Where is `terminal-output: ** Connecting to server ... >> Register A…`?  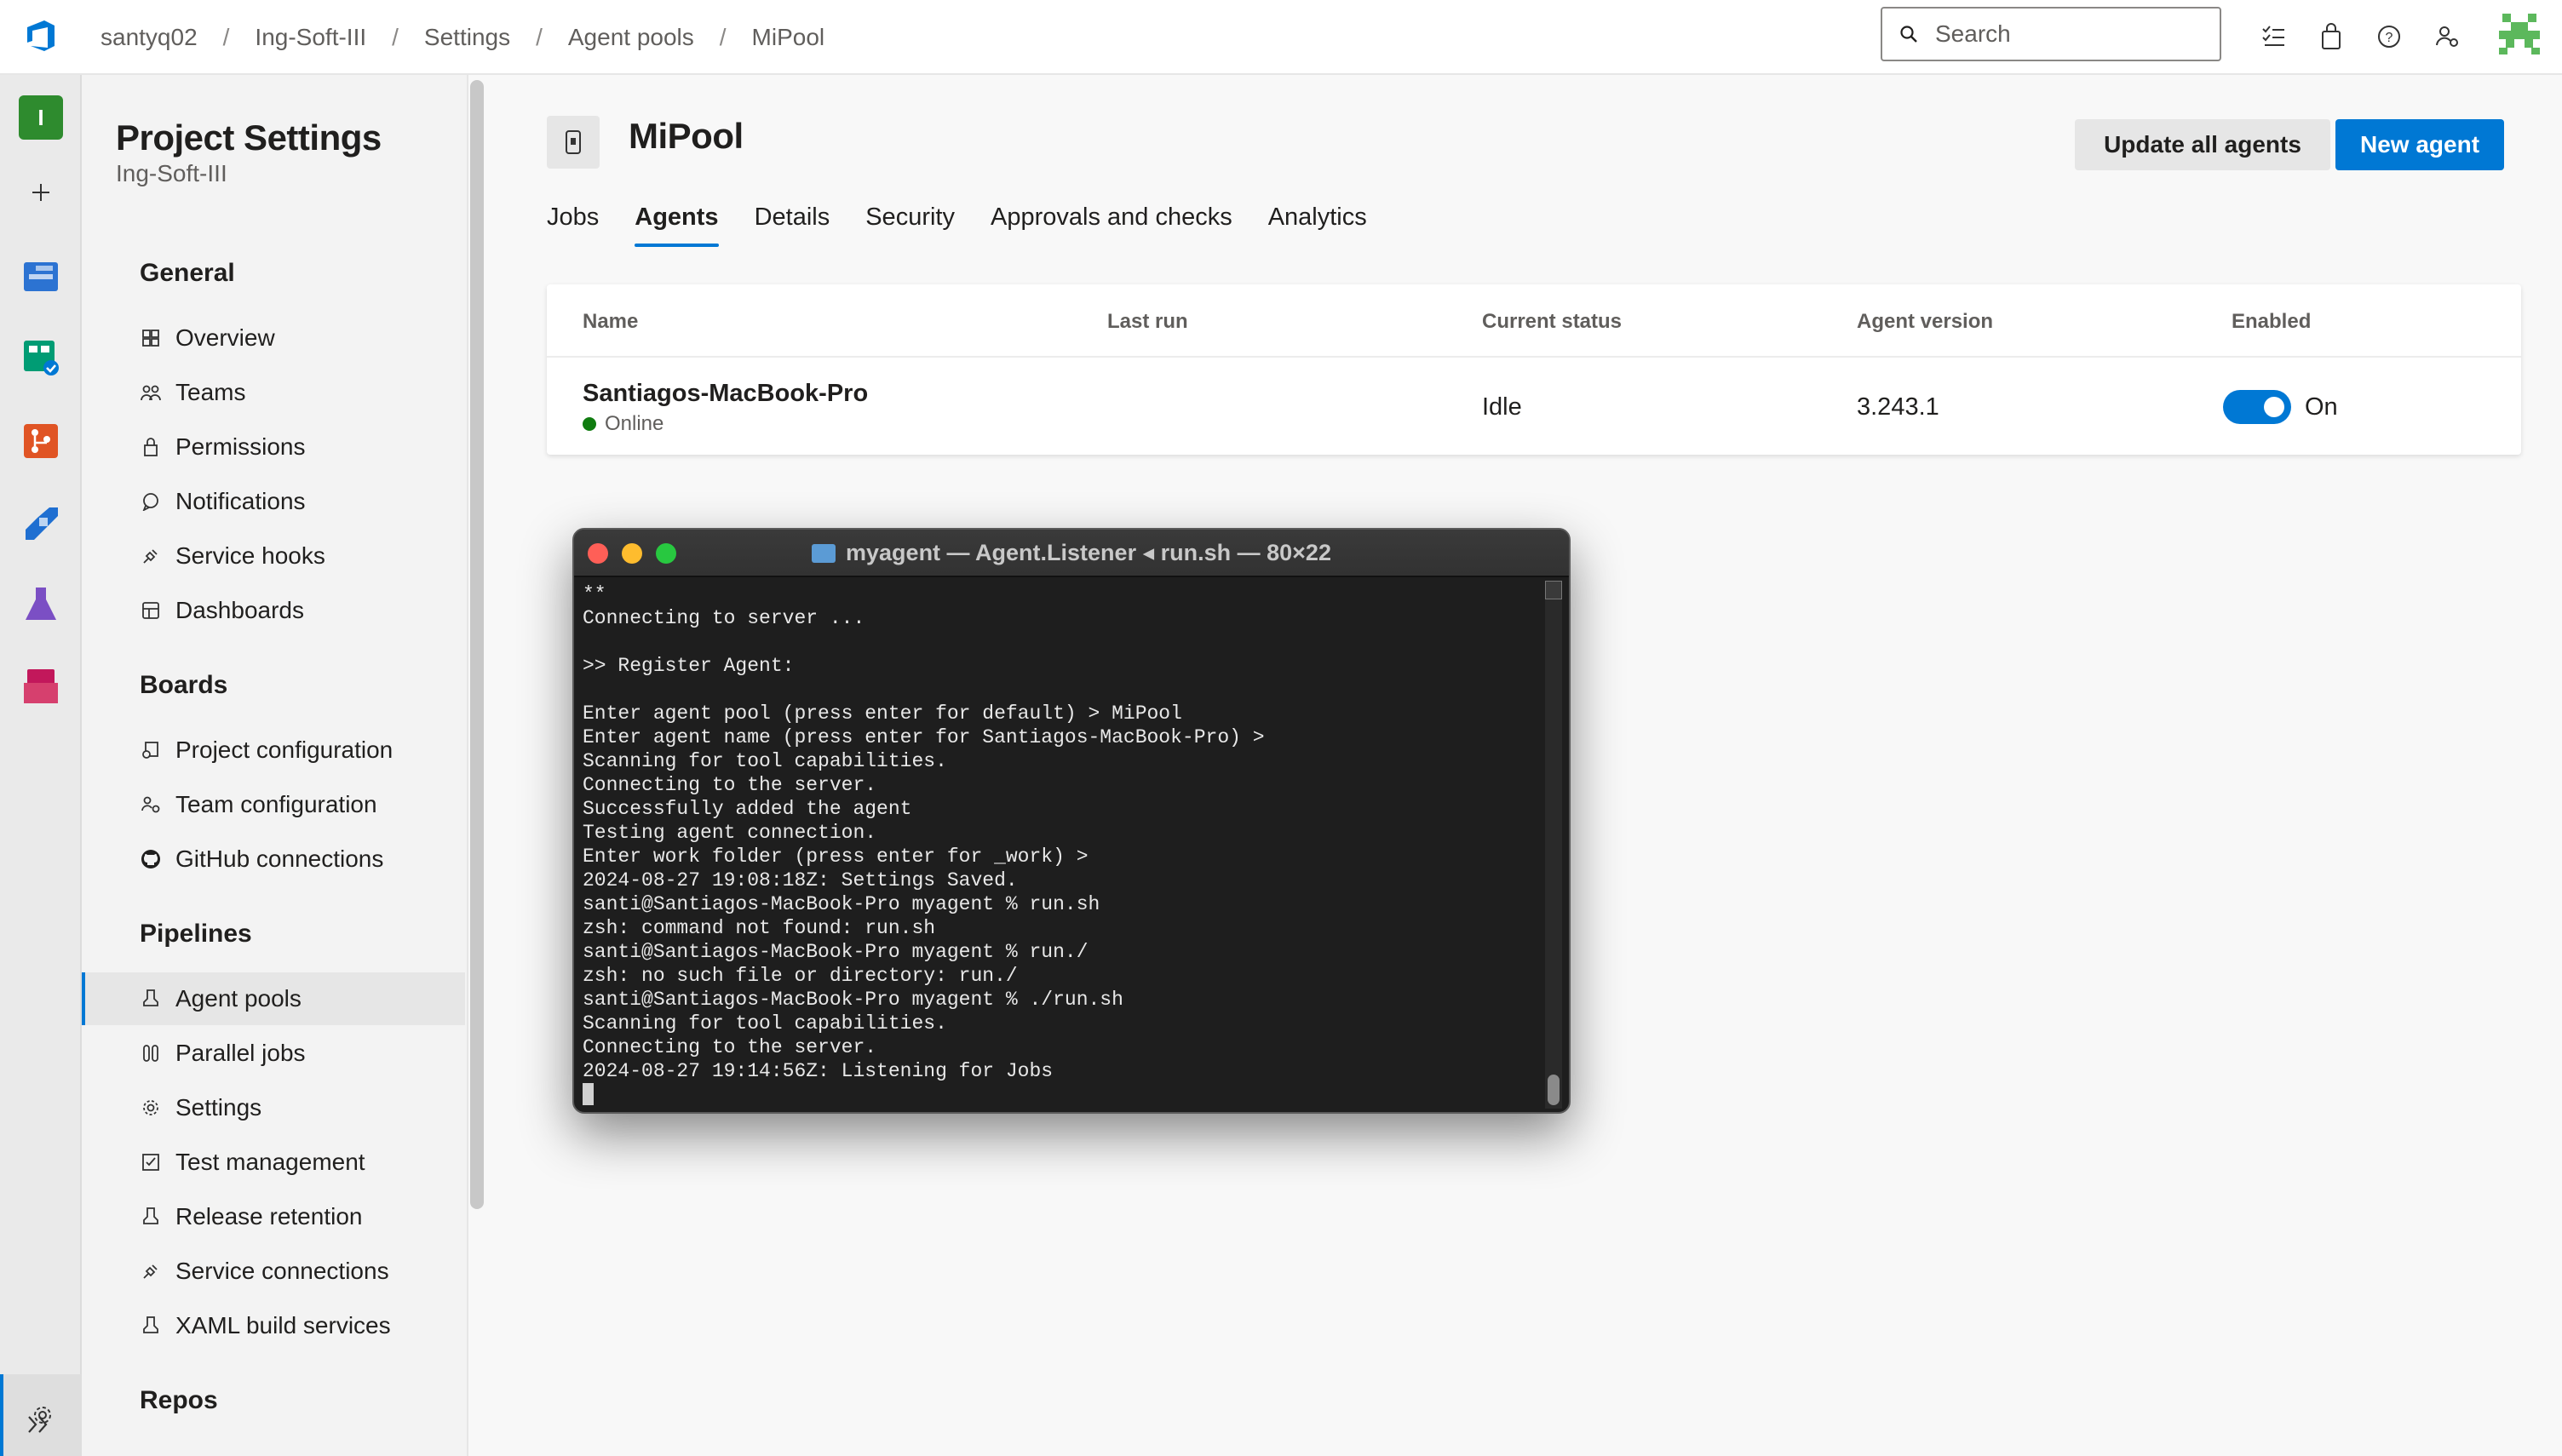
terminal-output: ** Connecting to server ... >> Register A… is located at coordinates (1064, 846).